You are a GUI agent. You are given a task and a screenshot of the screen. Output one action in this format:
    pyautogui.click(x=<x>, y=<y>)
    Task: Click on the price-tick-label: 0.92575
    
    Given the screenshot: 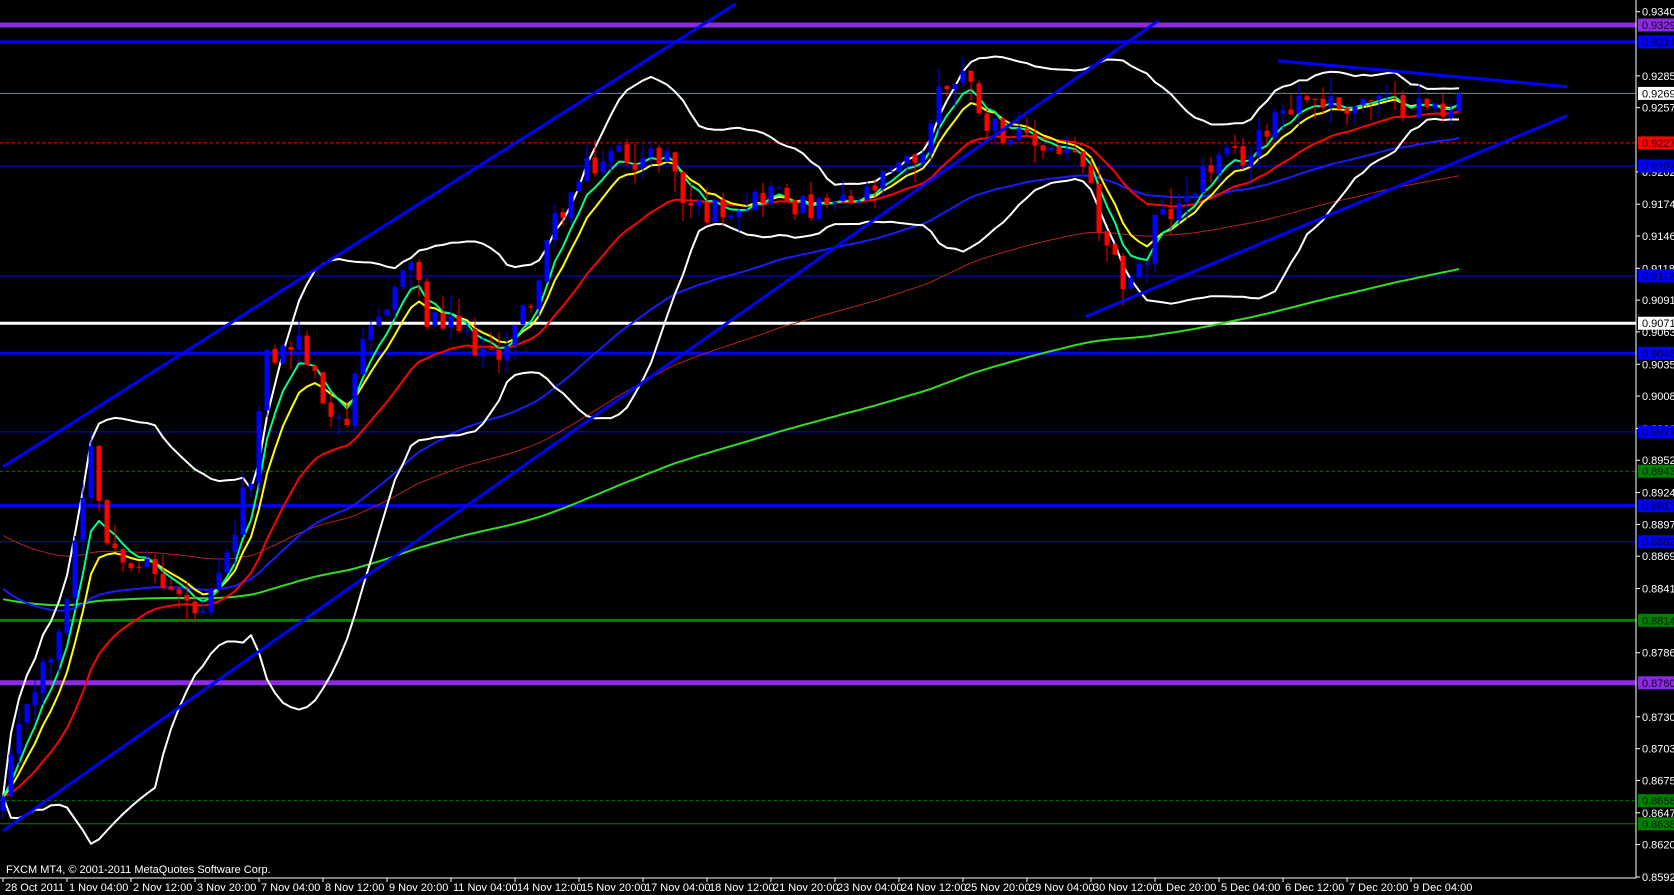 What is the action you would take?
    pyautogui.click(x=1658, y=109)
    